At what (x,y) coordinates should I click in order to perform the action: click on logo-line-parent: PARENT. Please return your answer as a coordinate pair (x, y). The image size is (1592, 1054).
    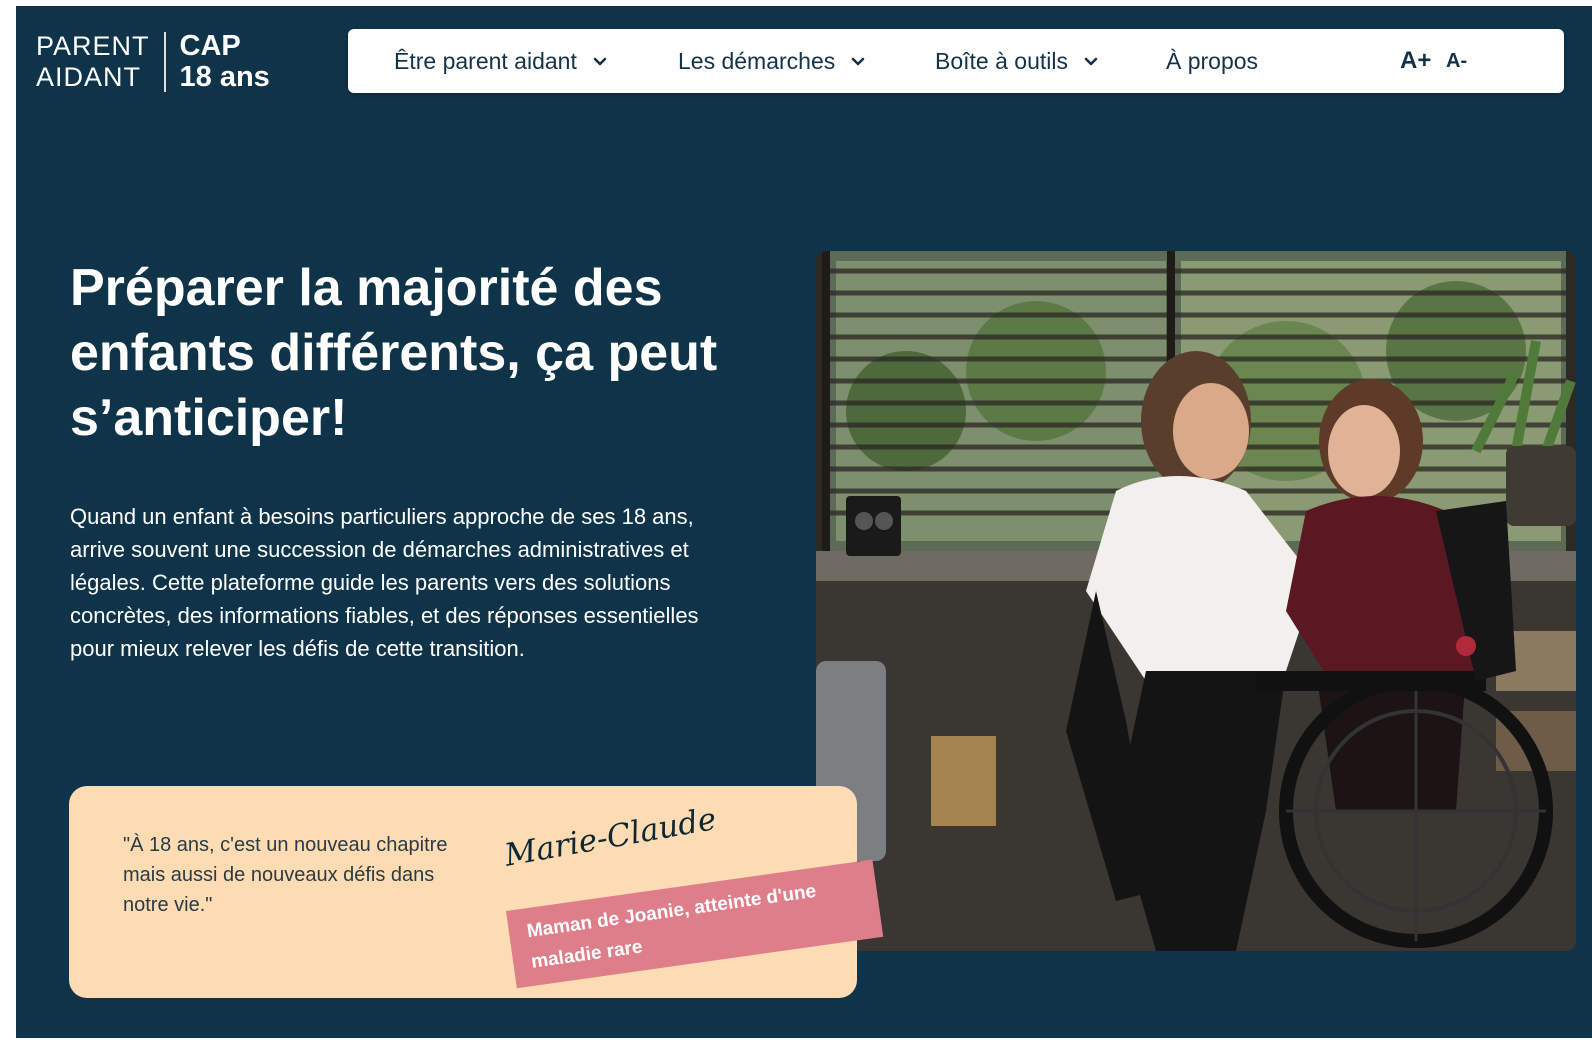
    Looking at the image, I should click on (93, 46).